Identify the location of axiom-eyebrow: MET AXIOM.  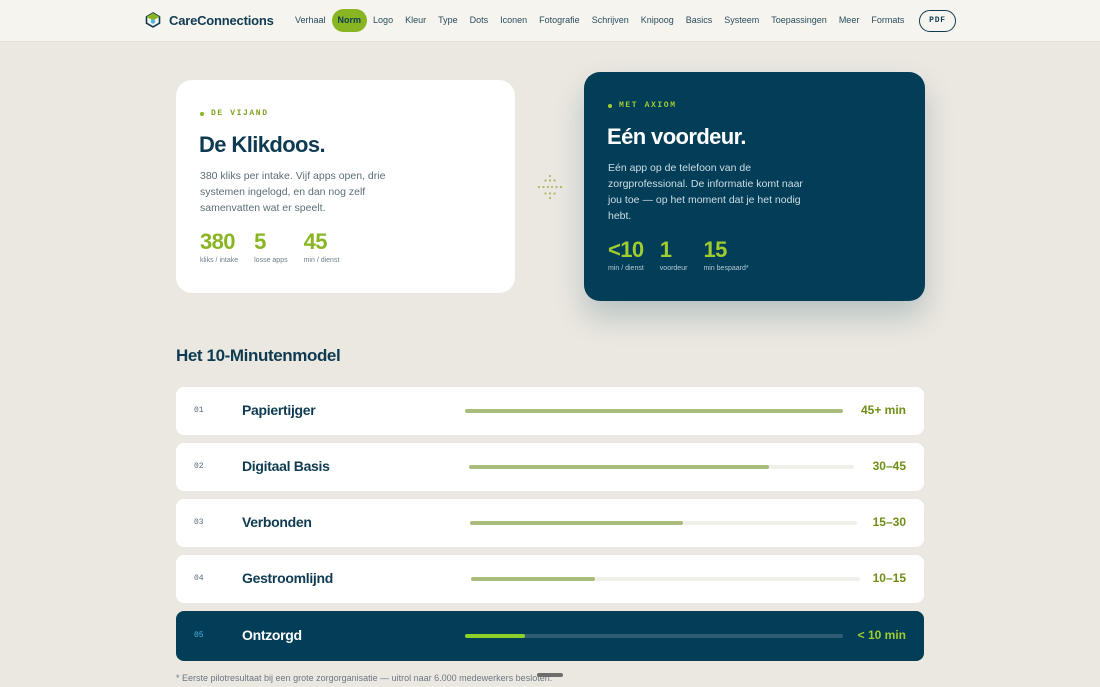
(642, 105).